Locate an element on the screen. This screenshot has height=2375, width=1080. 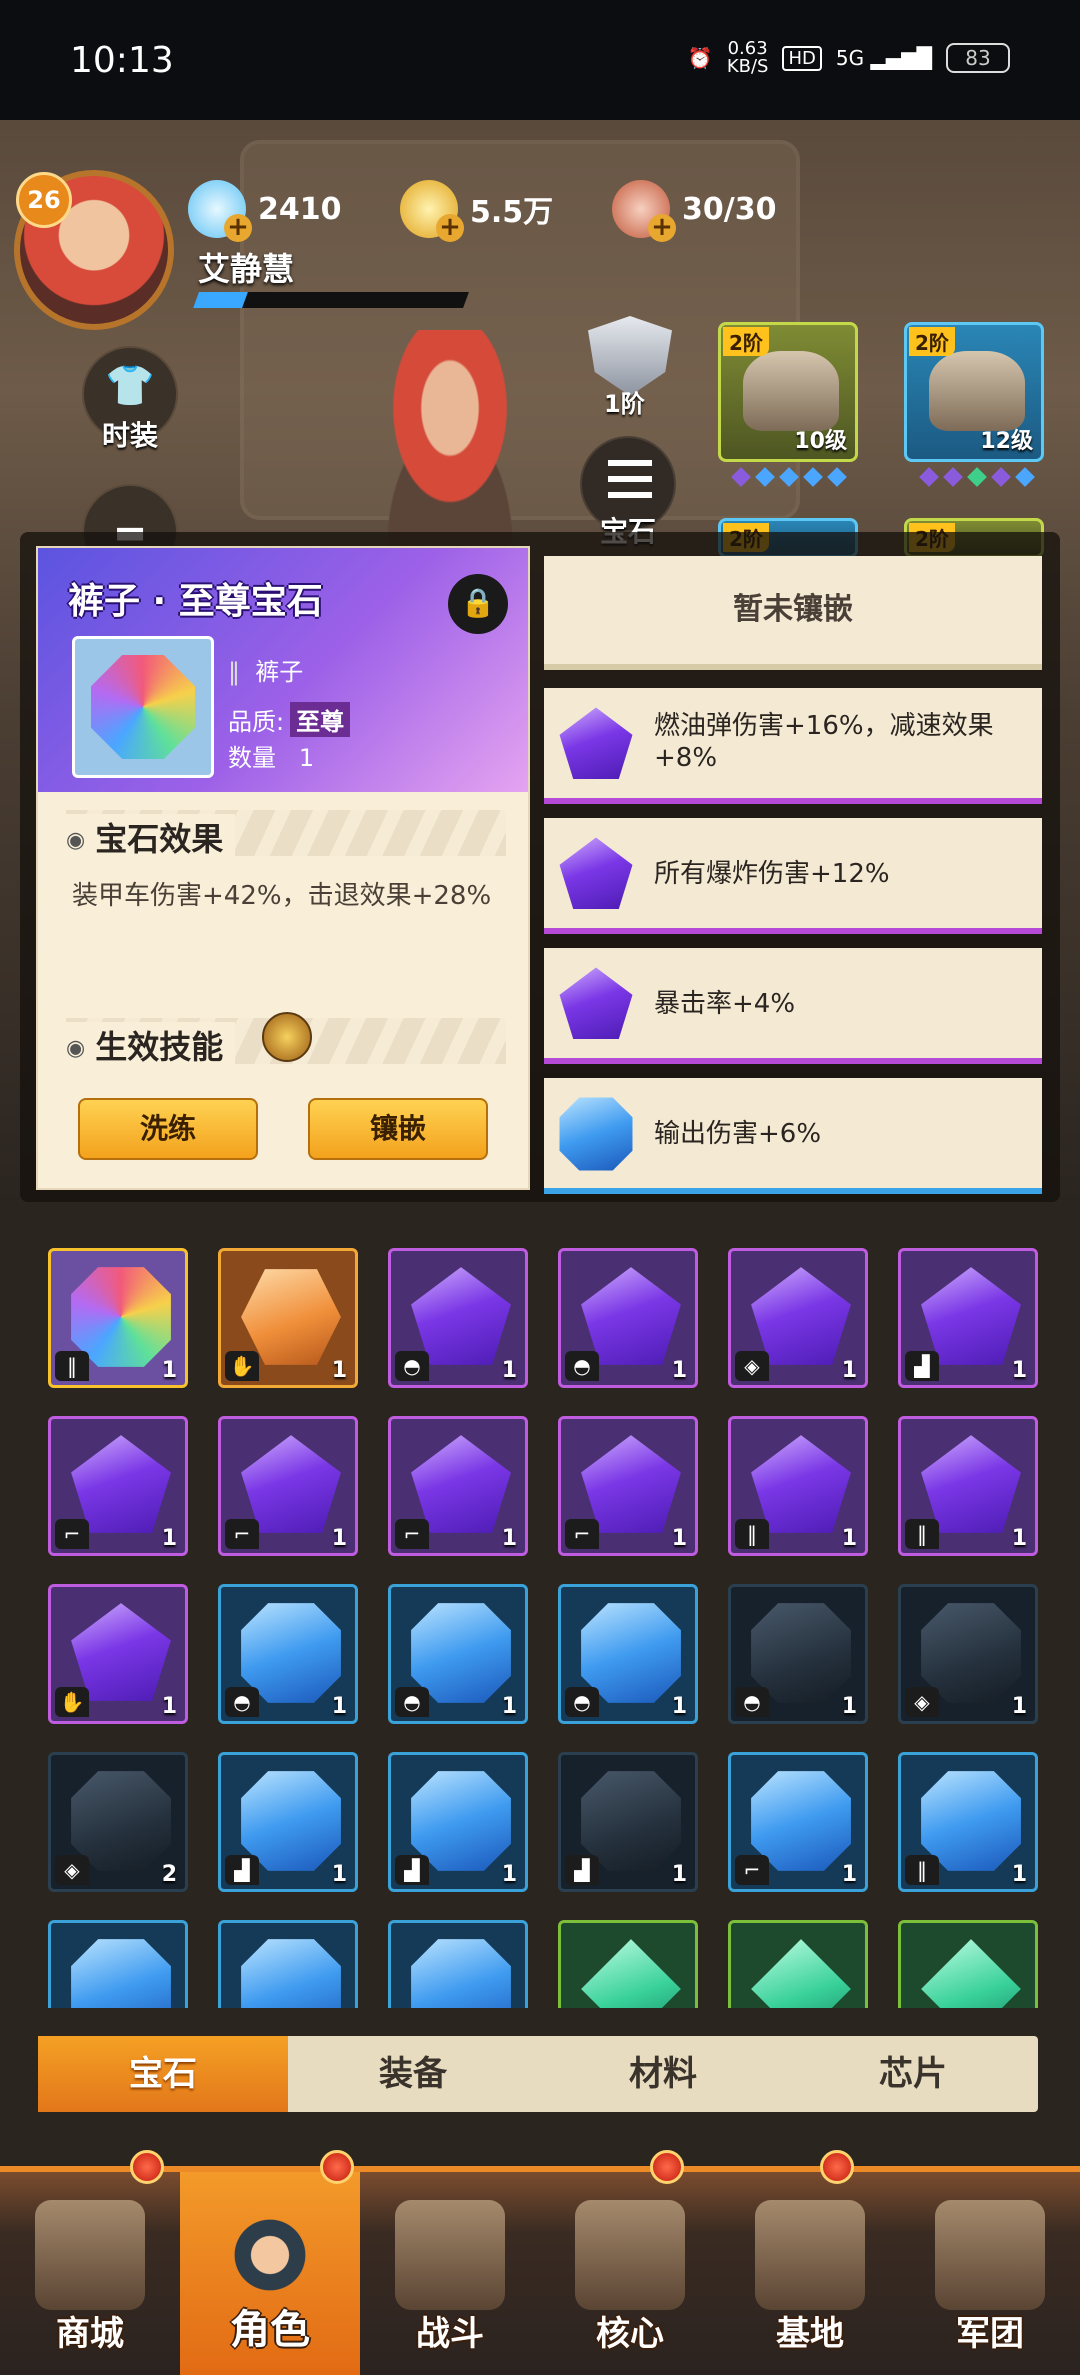
costume-button: 👕 时装 is located at coordinates (130, 399).